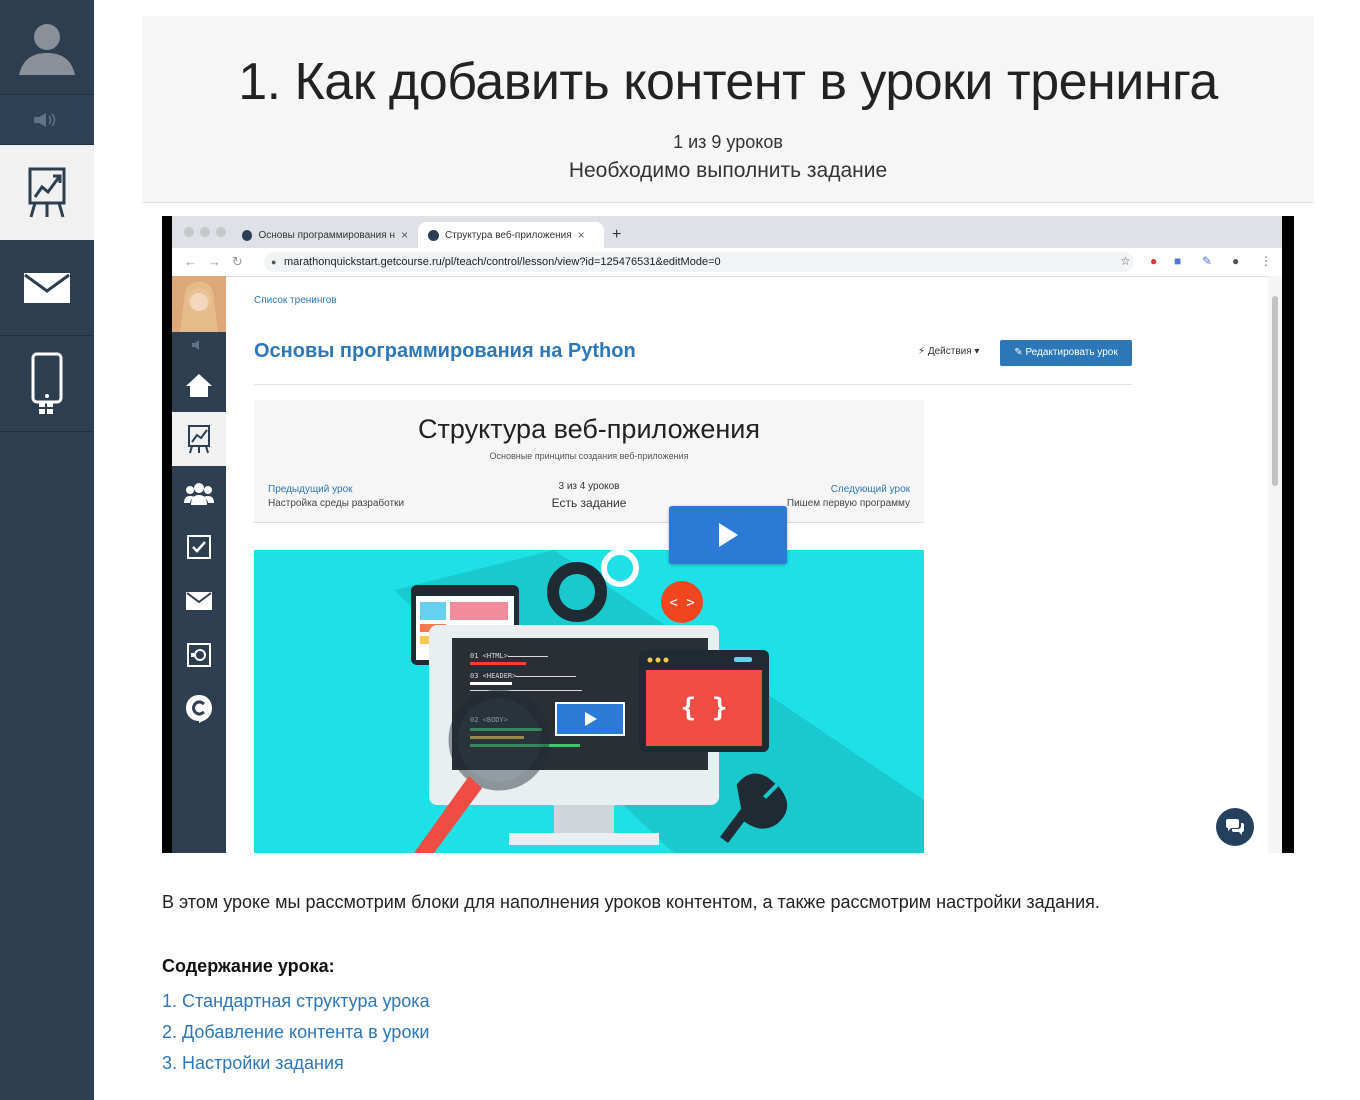 This screenshot has height=1100, width=1360. I want to click on braces-text: { }, so click(704, 708).